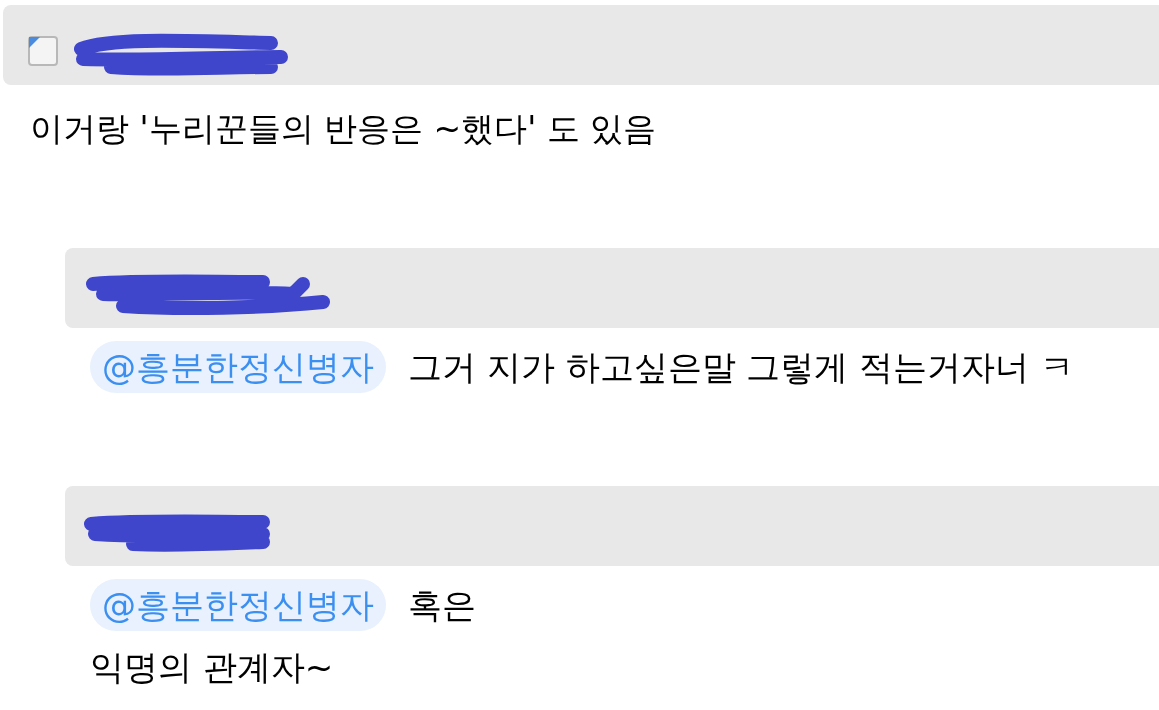  Describe the element at coordinates (741, 367) in the screenshot. I see `comment-text: 그거 지가 하고싶은말 그렇게 적는거자너 ㅋ` at that location.